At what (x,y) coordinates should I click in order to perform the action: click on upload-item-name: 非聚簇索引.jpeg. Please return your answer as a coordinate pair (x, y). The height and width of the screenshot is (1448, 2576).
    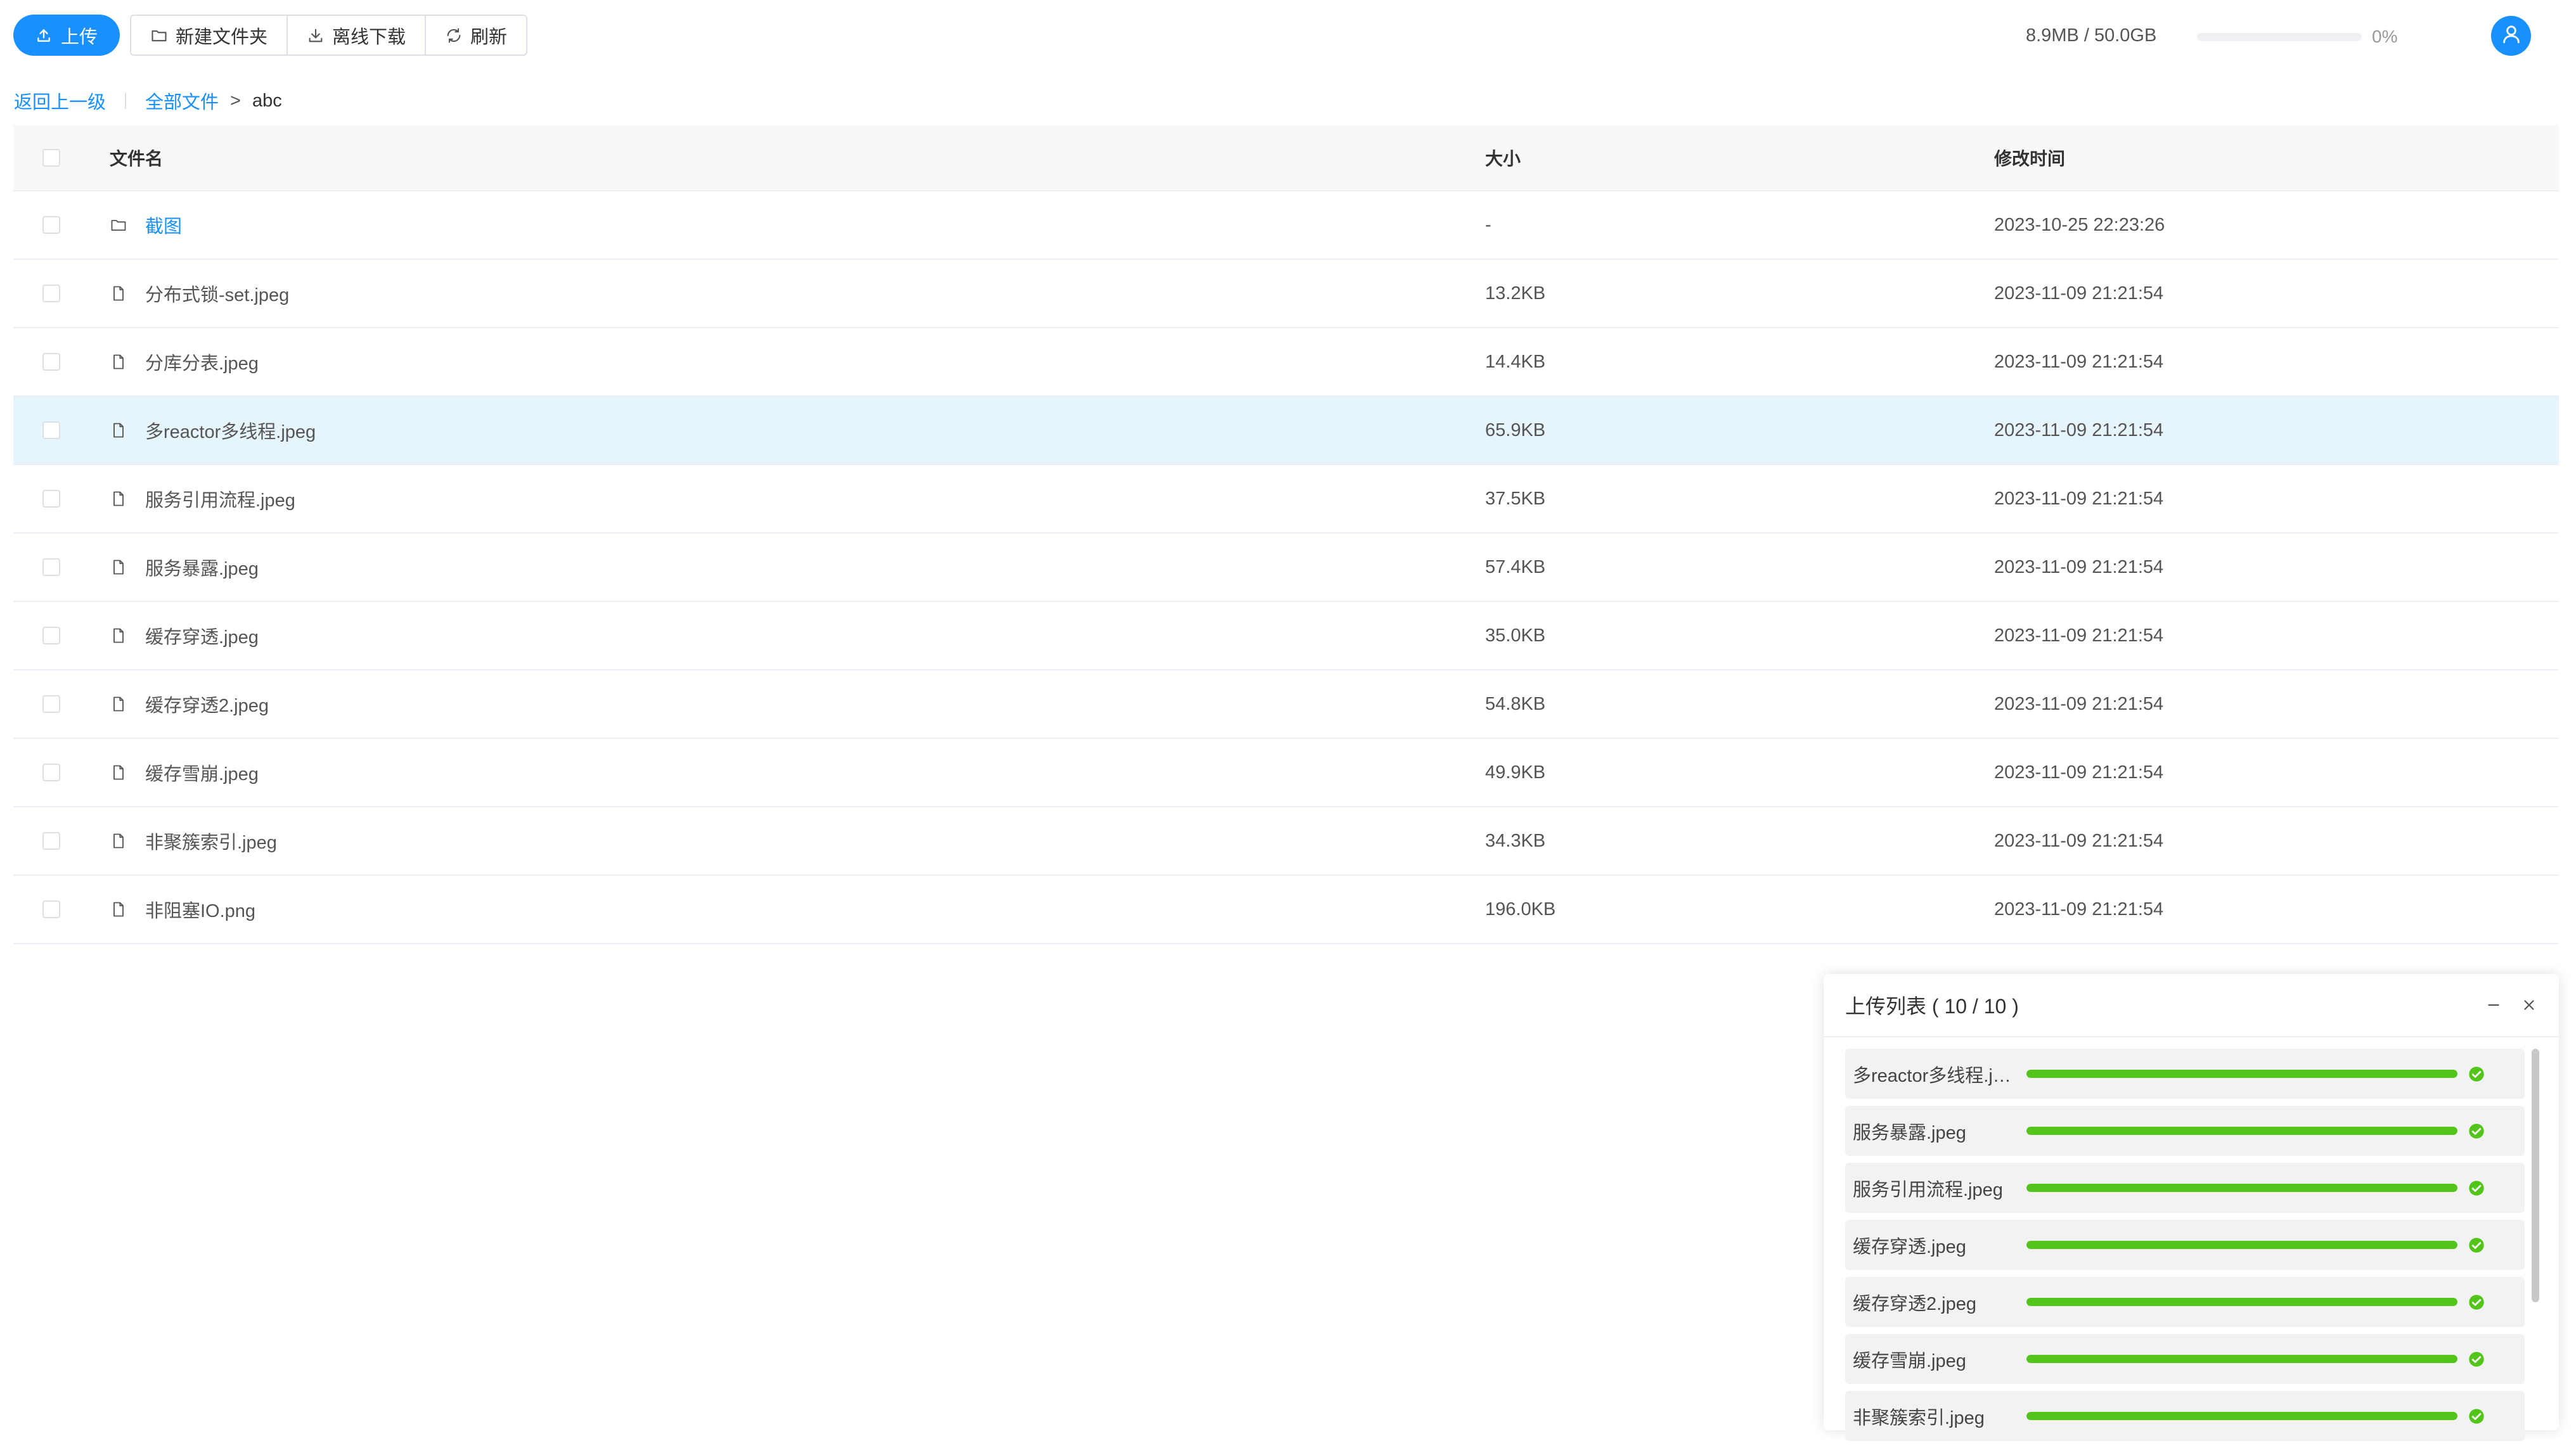
    Looking at the image, I should click on (1919, 1417).